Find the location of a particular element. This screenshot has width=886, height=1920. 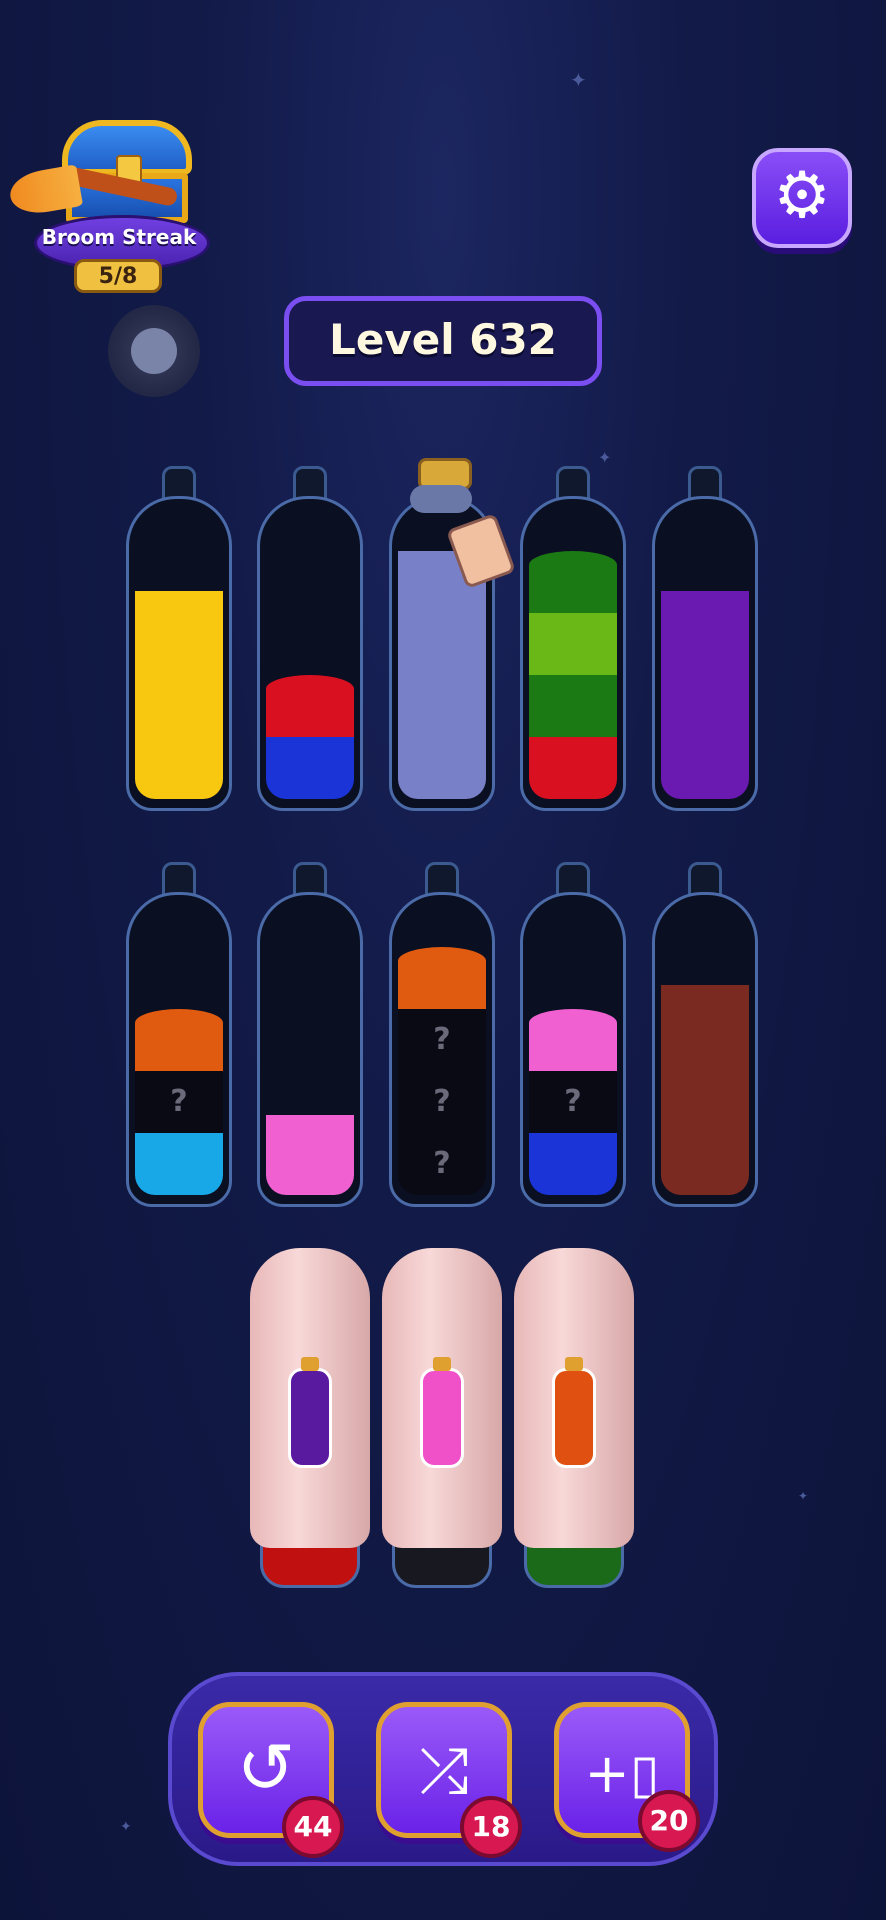

shuffle-icon: ⤮ is located at coordinates (444, 1770).